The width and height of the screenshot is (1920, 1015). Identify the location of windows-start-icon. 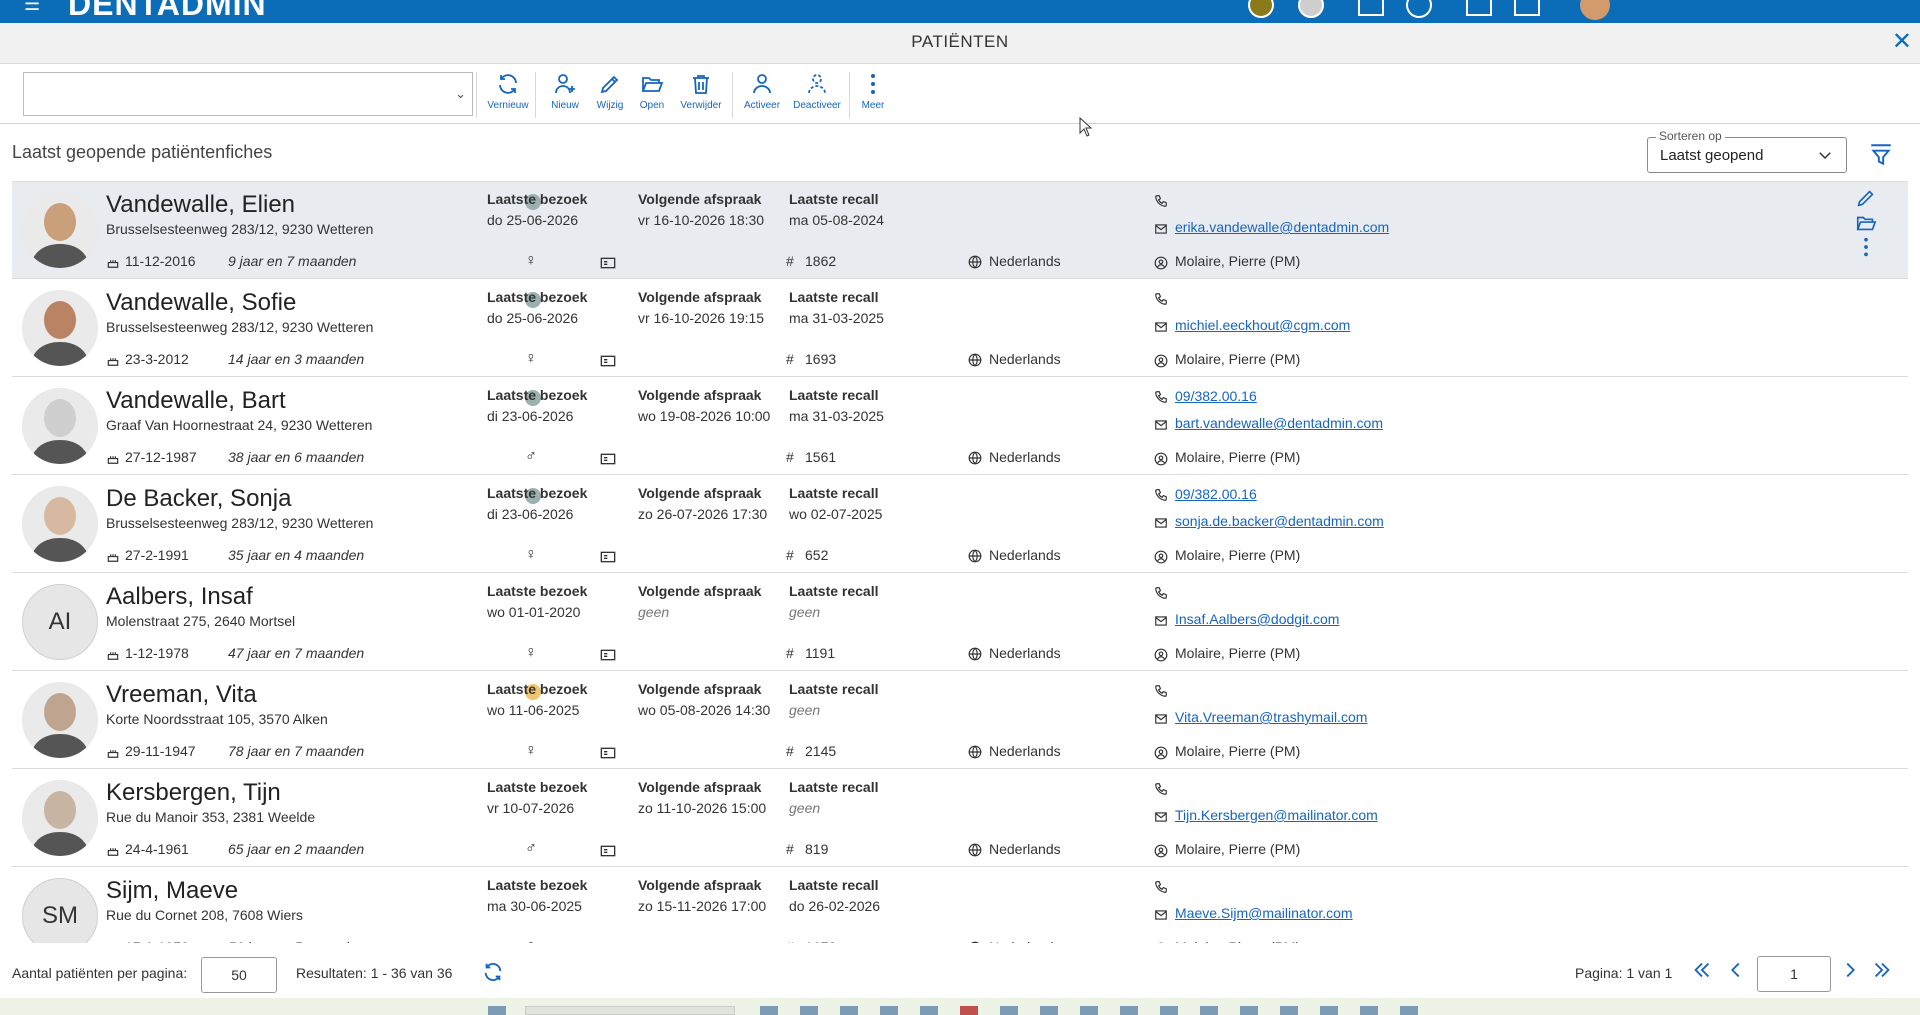
(497, 1010).